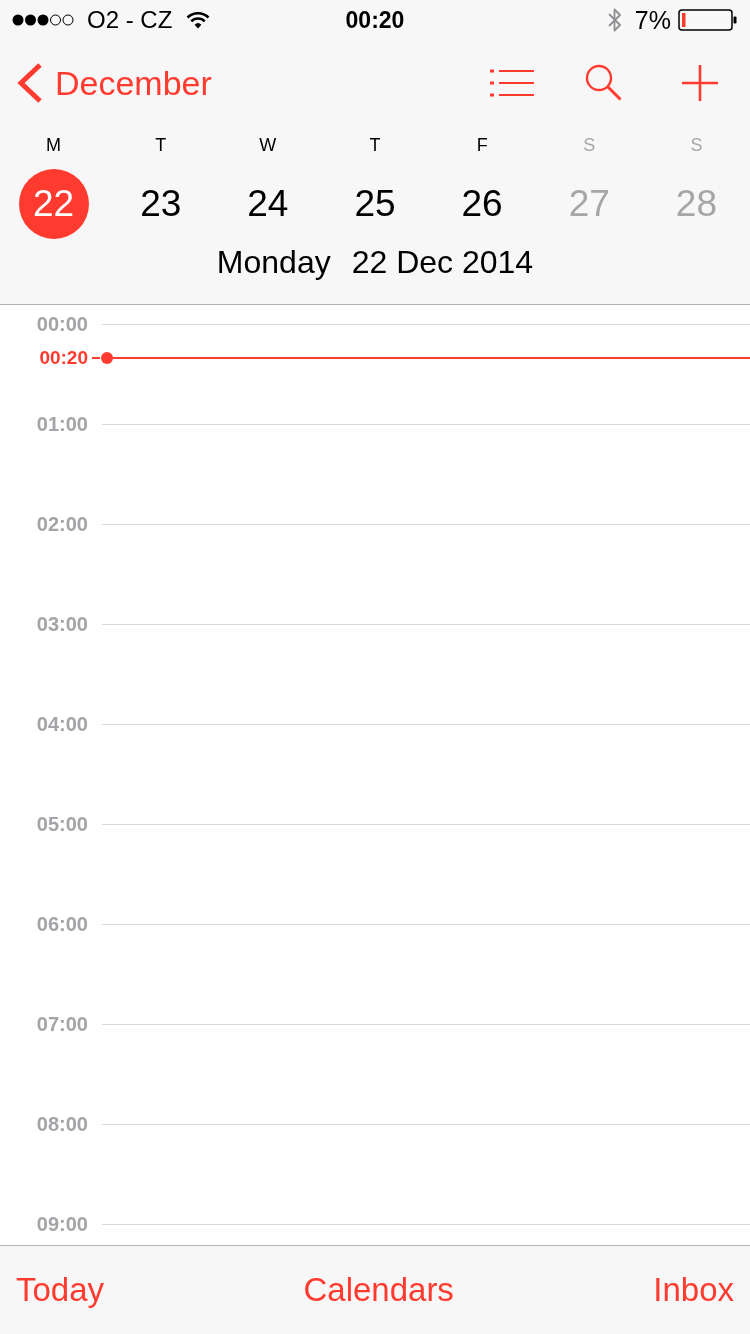 Image resolution: width=750 pixels, height=1334 pixels. Describe the element at coordinates (62, 424) in the screenshot. I see `hour-label: 01:00` at that location.